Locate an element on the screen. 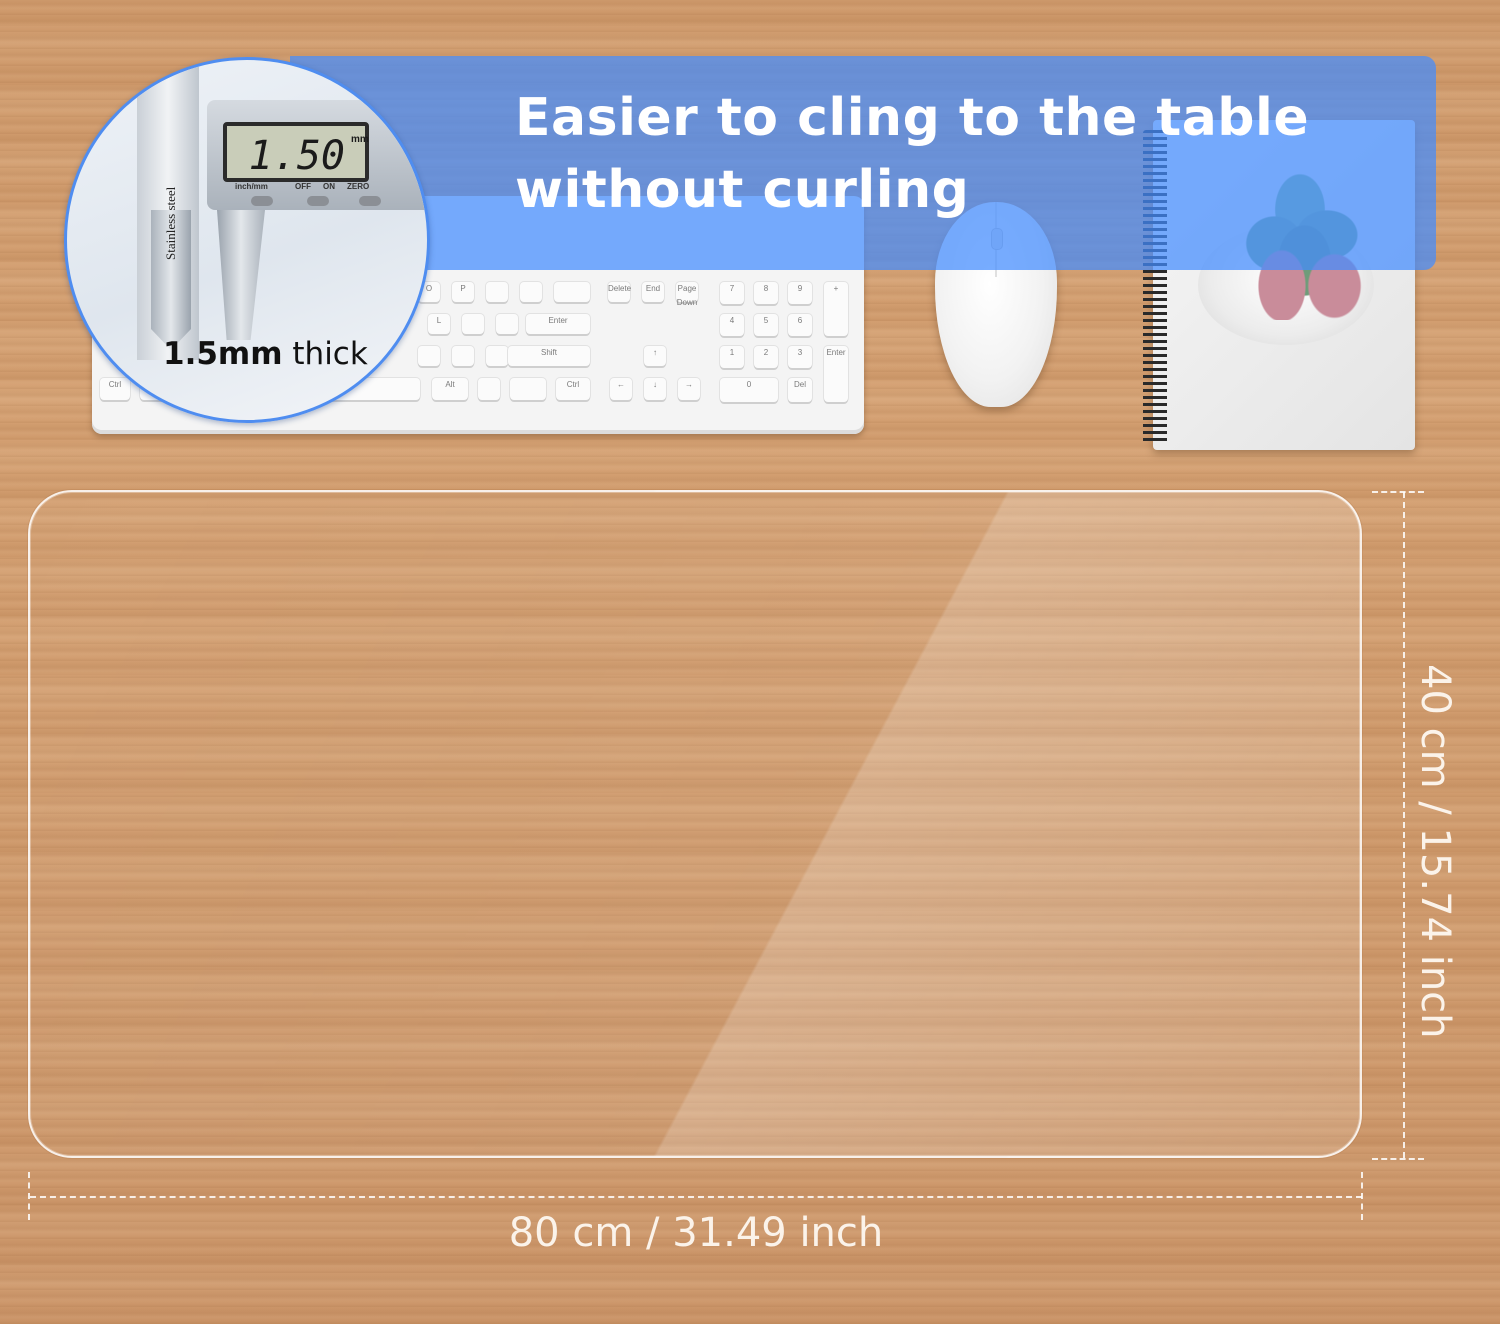 The height and width of the screenshot is (1324, 1500). headline-line-2: without curling is located at coordinates (742, 190).